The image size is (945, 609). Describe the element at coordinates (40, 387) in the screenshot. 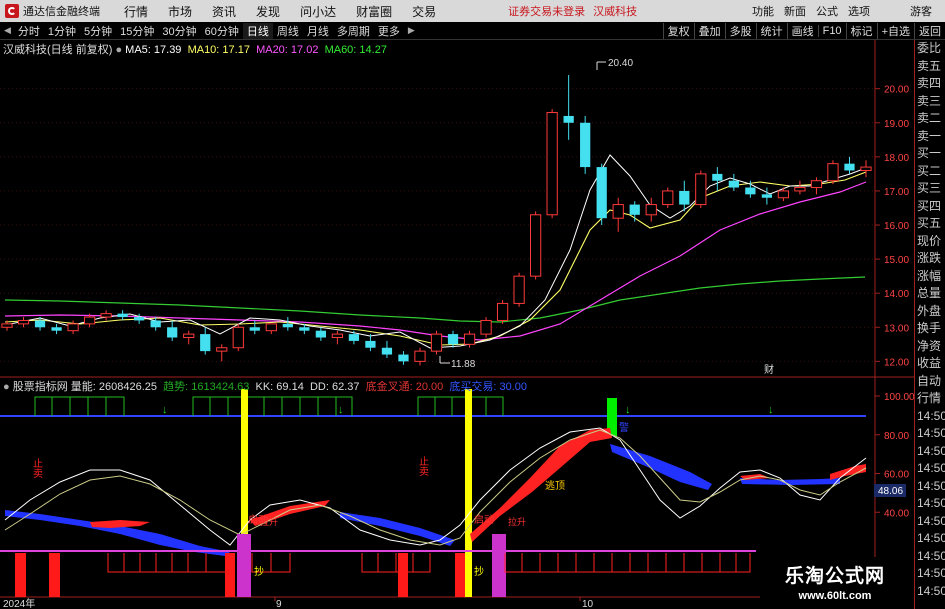

I see `indicator-name: 股票指标网` at that location.